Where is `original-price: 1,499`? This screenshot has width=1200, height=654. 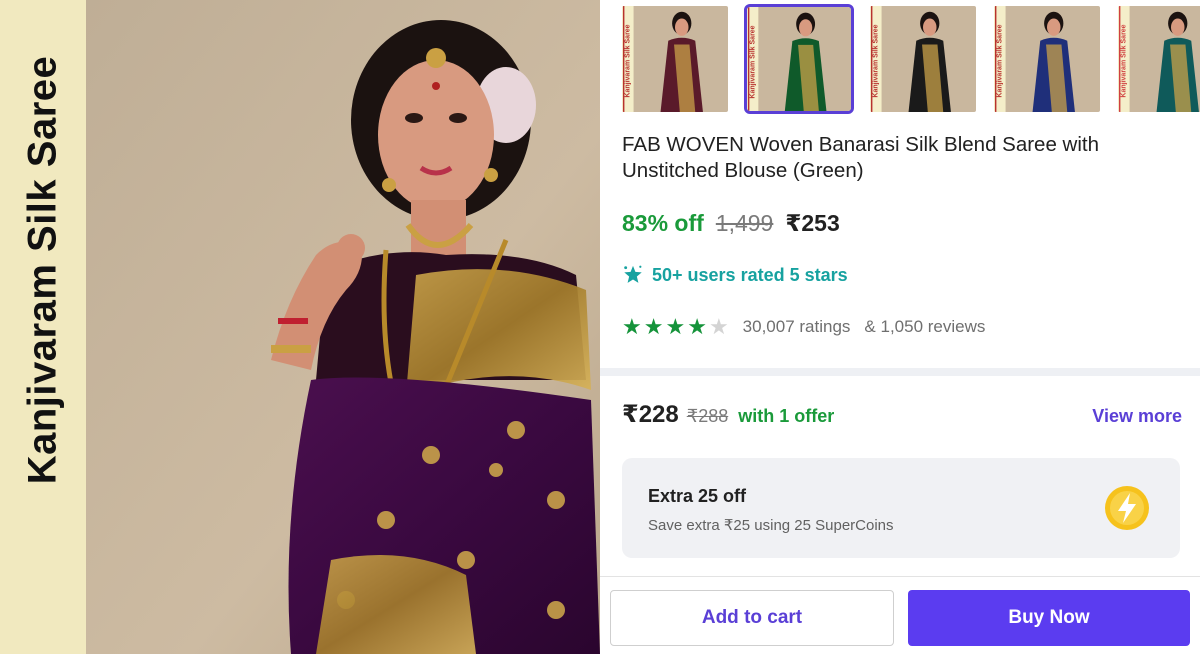
original-price: 1,499 is located at coordinates (744, 223).